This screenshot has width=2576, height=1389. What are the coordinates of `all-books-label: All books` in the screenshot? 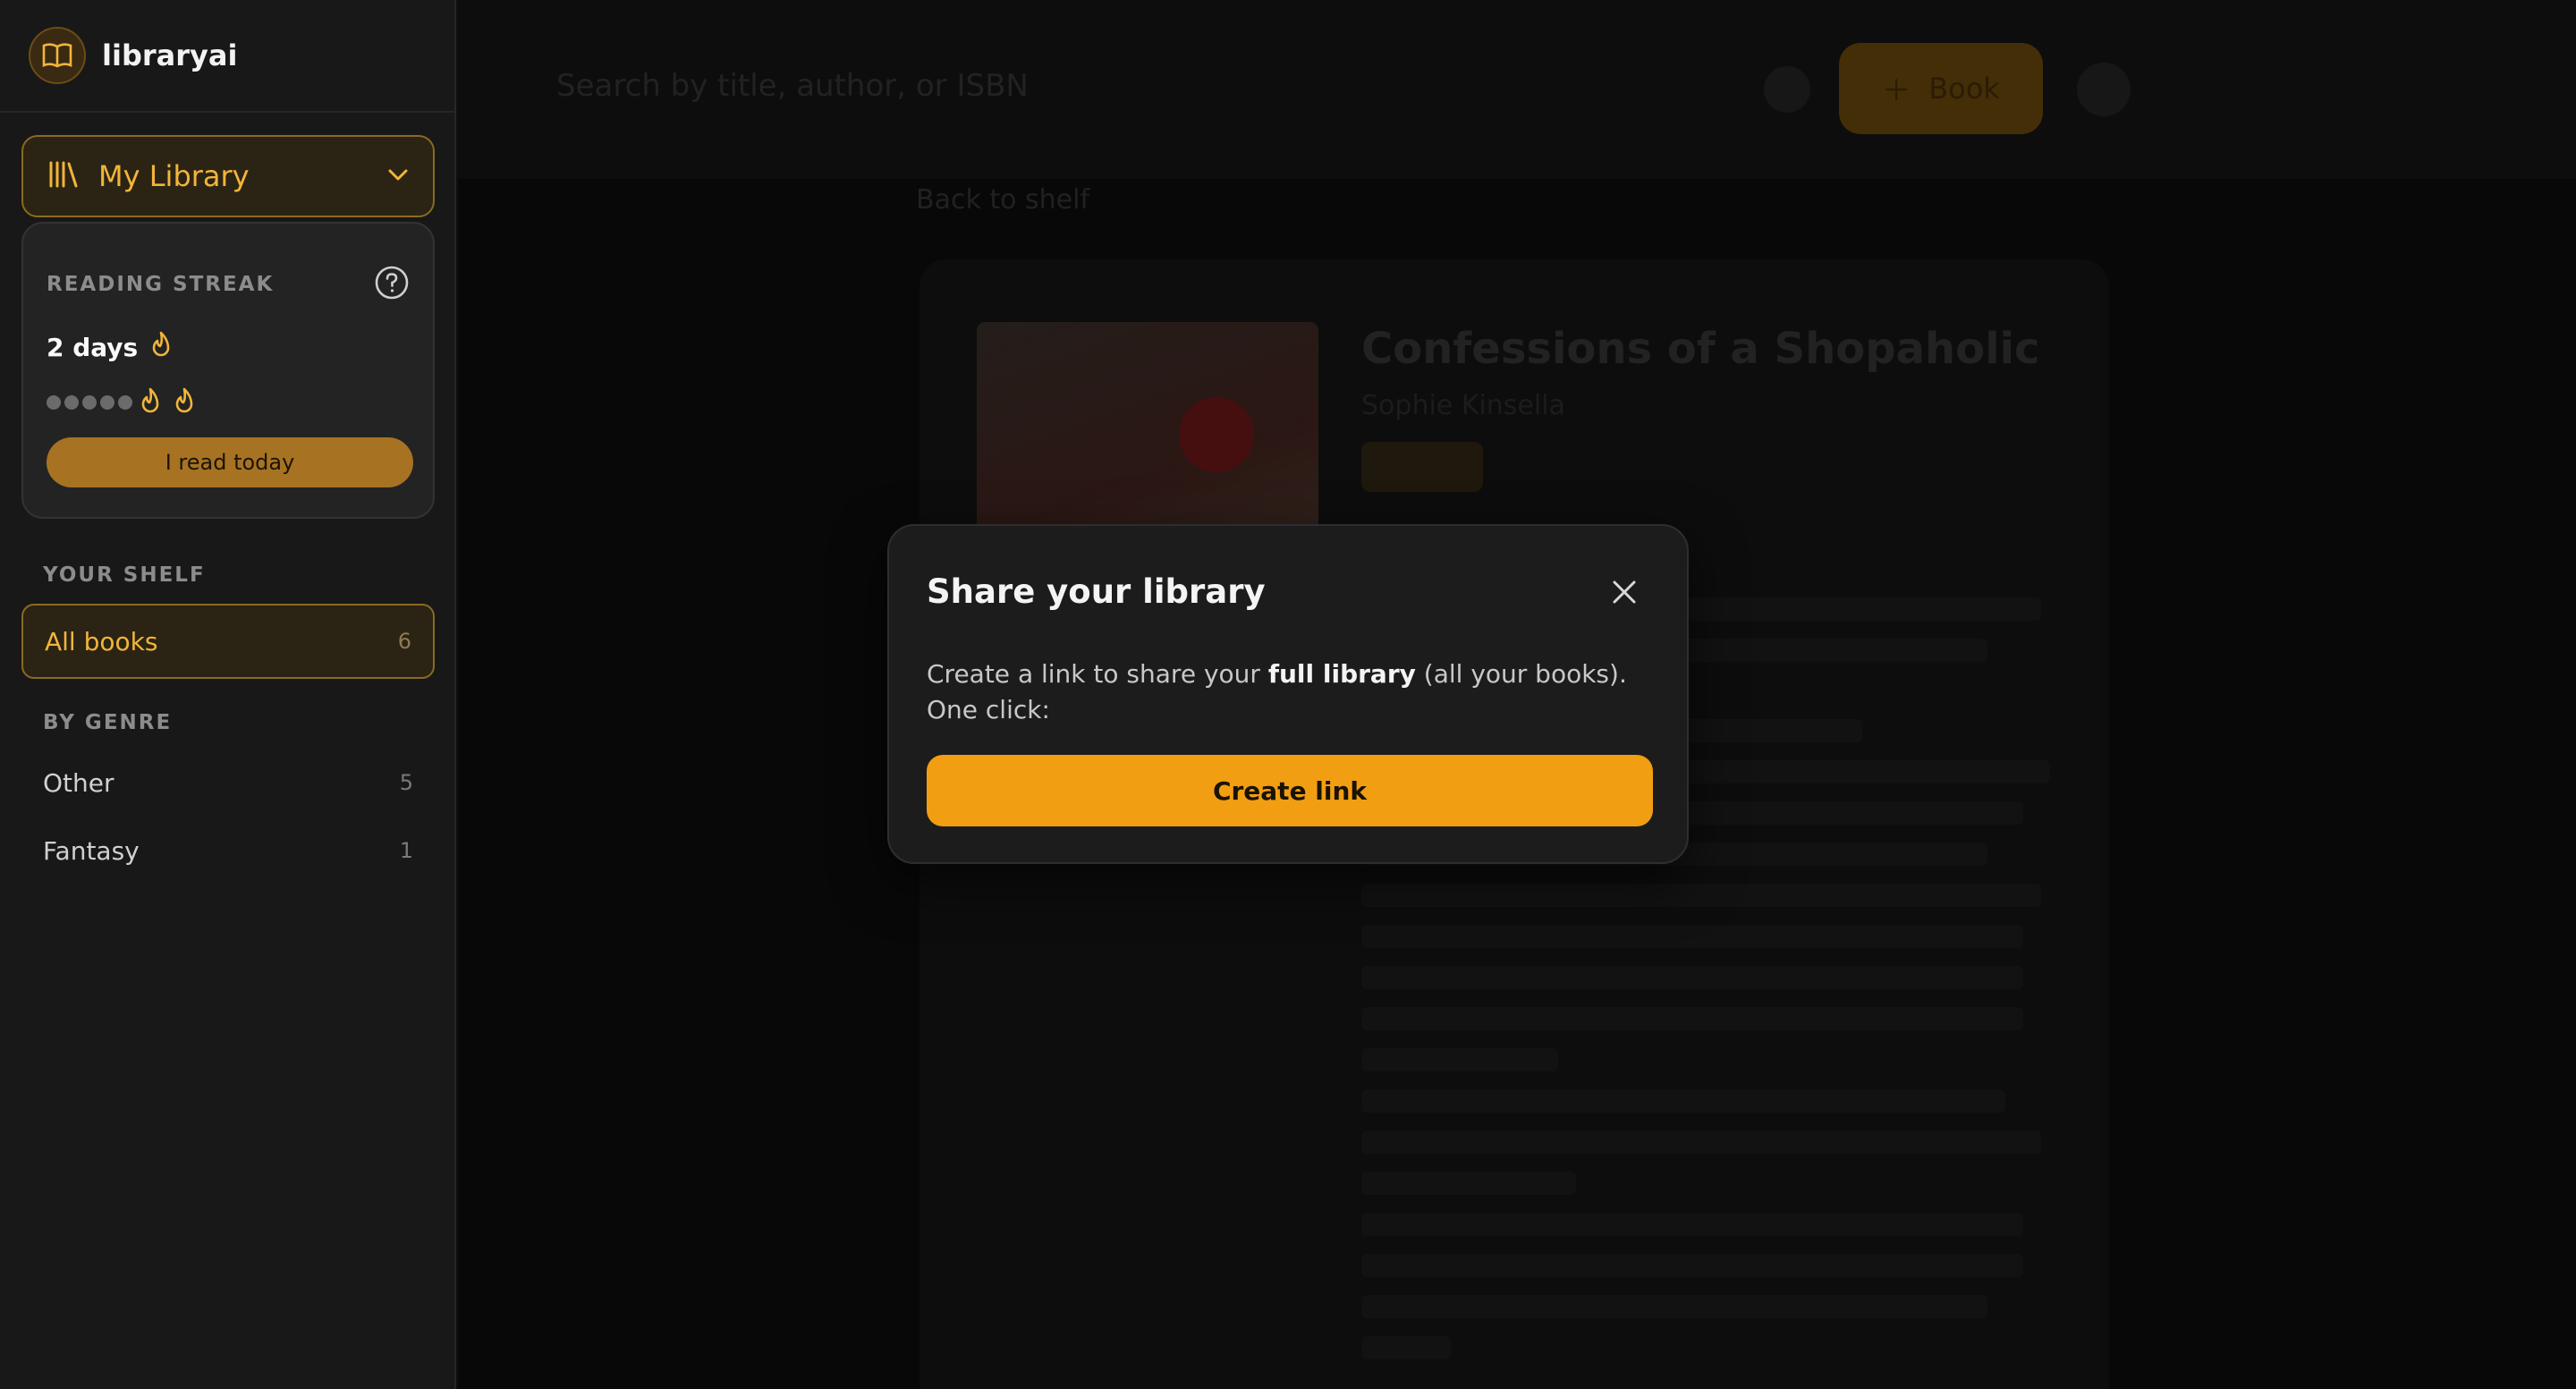 It's located at (101, 641).